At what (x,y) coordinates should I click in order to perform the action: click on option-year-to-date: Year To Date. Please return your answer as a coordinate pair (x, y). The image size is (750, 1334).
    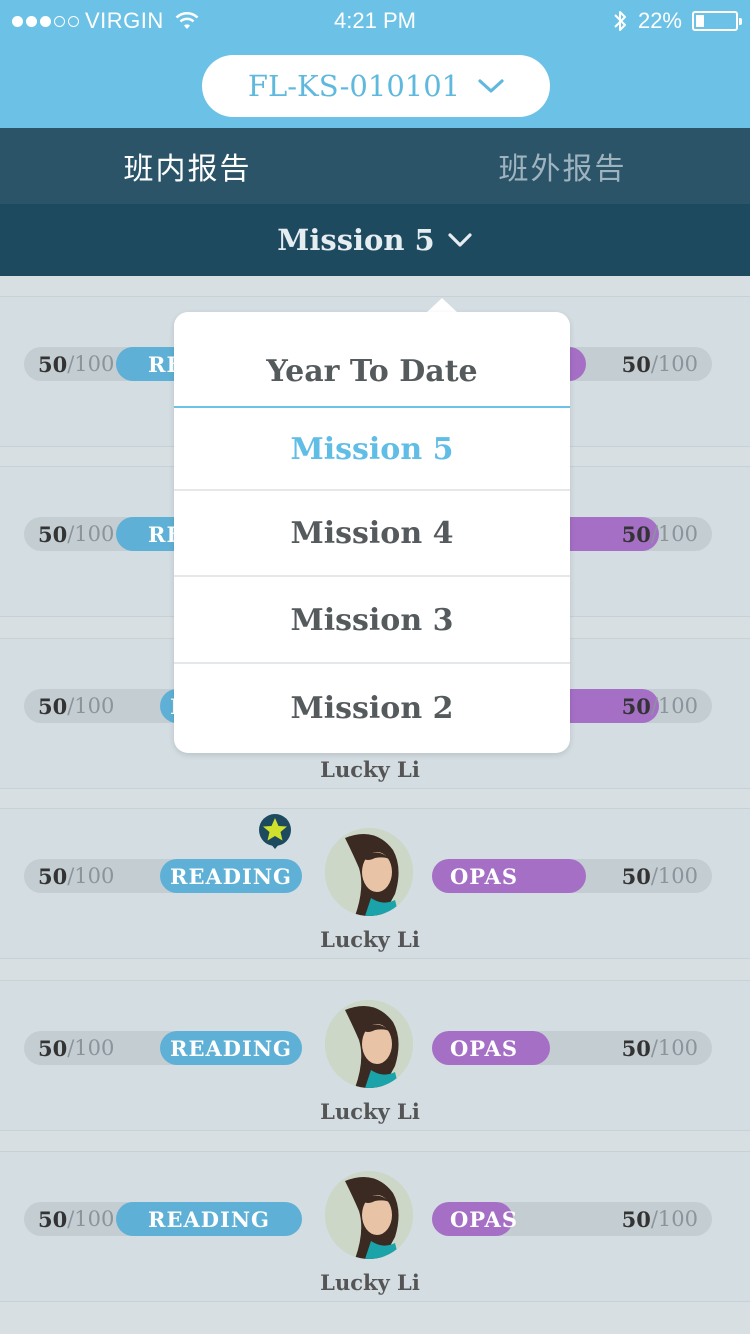
    Looking at the image, I should click on (372, 371).